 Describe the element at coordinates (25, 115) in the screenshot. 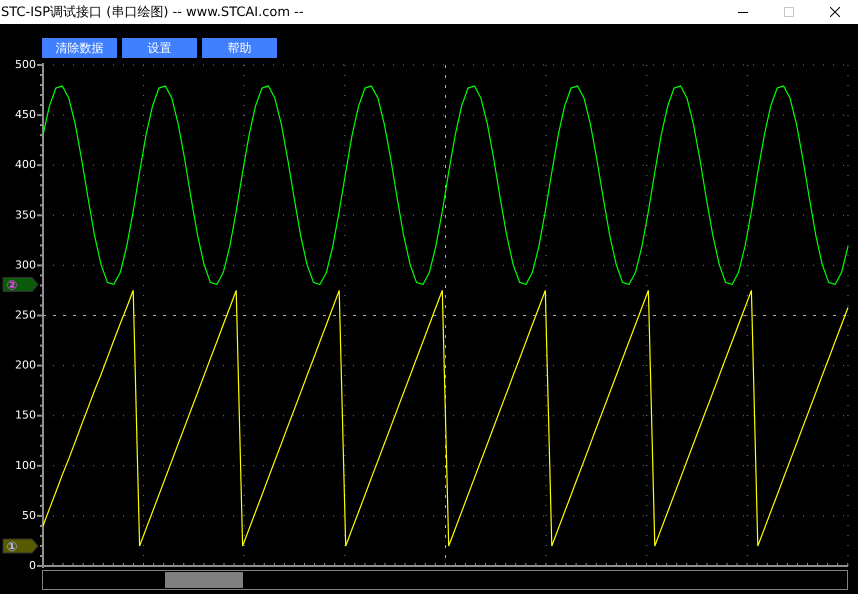

I see `axis-label: 450` at that location.